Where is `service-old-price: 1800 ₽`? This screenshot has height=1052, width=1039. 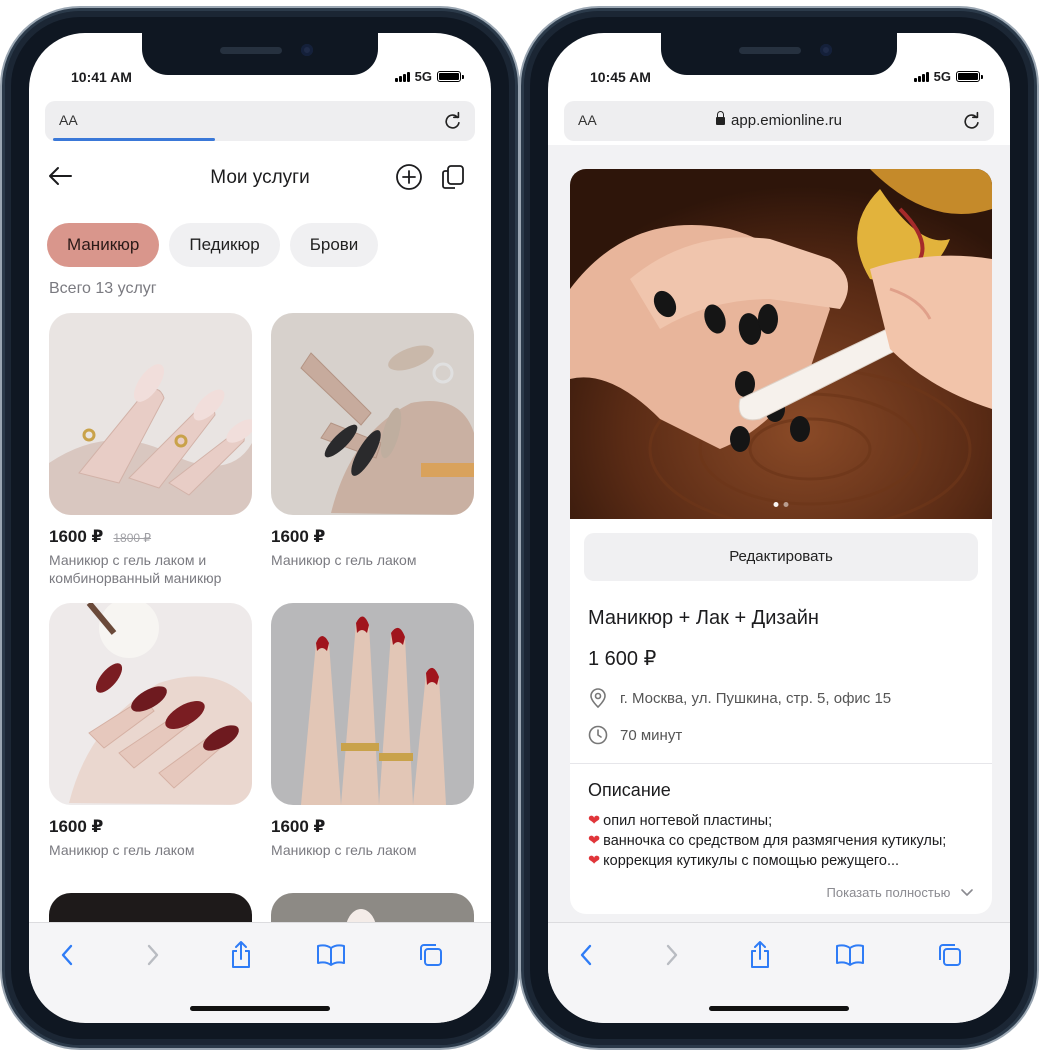 service-old-price: 1800 ₽ is located at coordinates (132, 538).